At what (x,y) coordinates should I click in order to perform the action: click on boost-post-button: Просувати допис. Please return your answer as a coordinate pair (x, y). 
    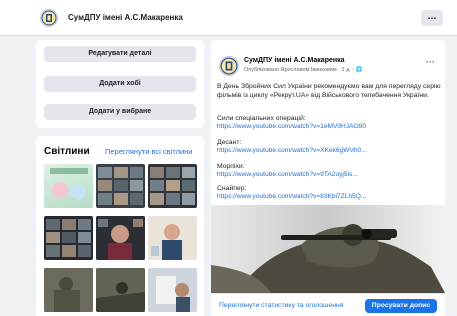
    Looking at the image, I should click on (401, 306).